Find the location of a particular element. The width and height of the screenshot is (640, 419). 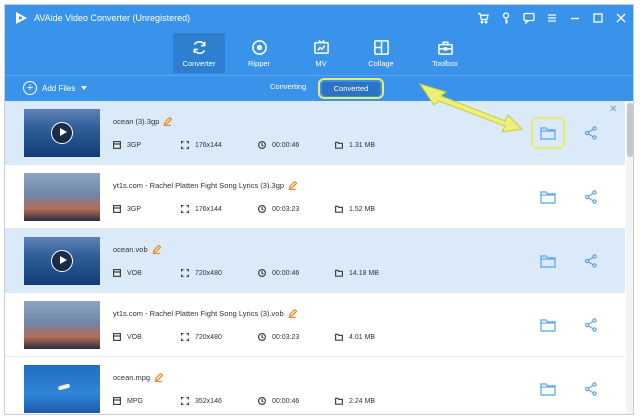

tab-toolbox: Toolbox is located at coordinates (445, 53).